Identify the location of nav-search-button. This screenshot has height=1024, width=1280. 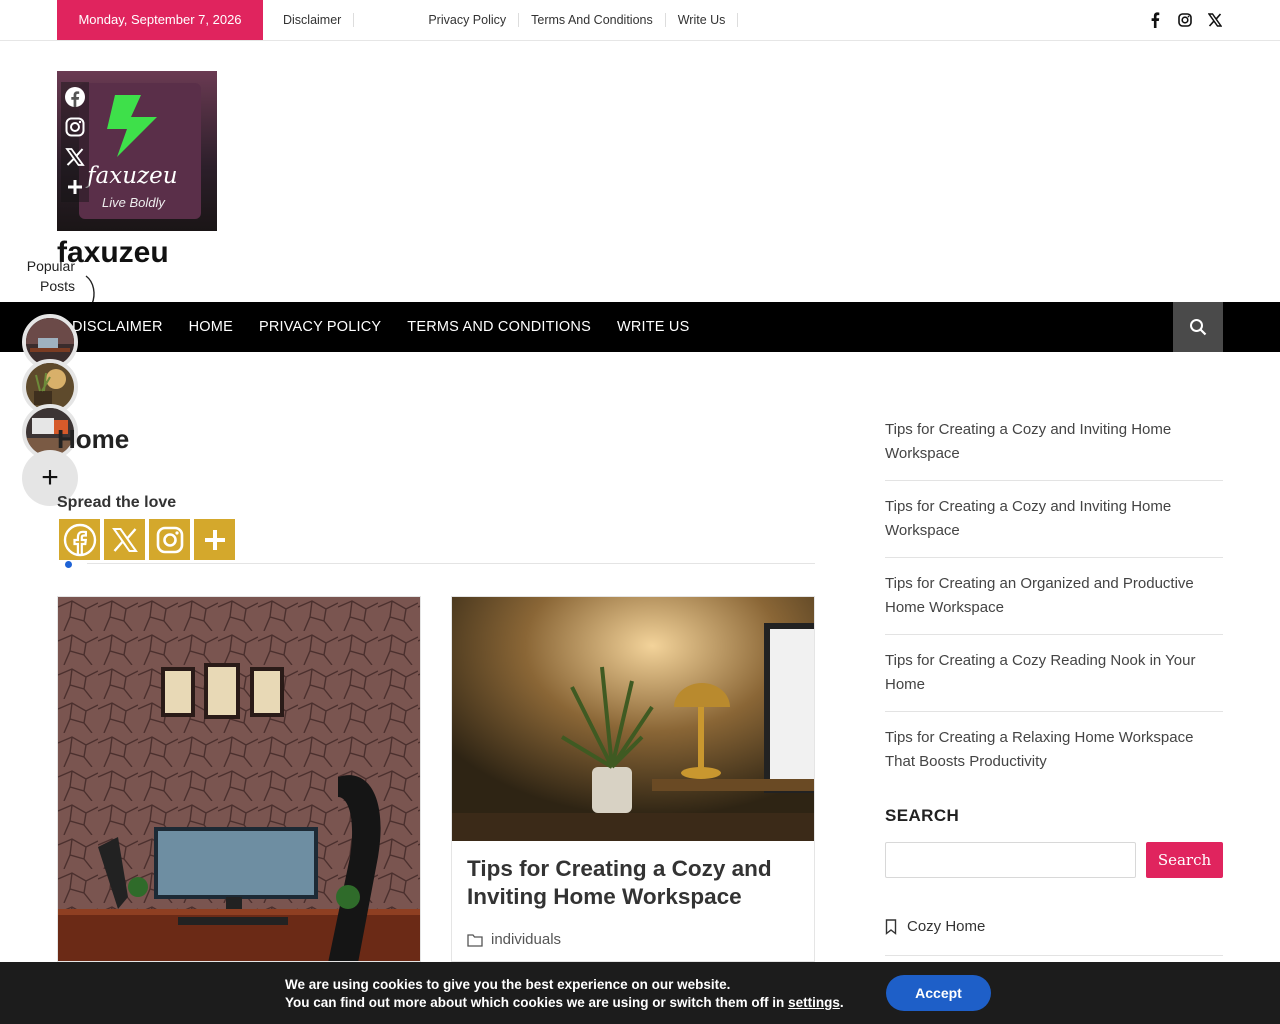
(1198, 327).